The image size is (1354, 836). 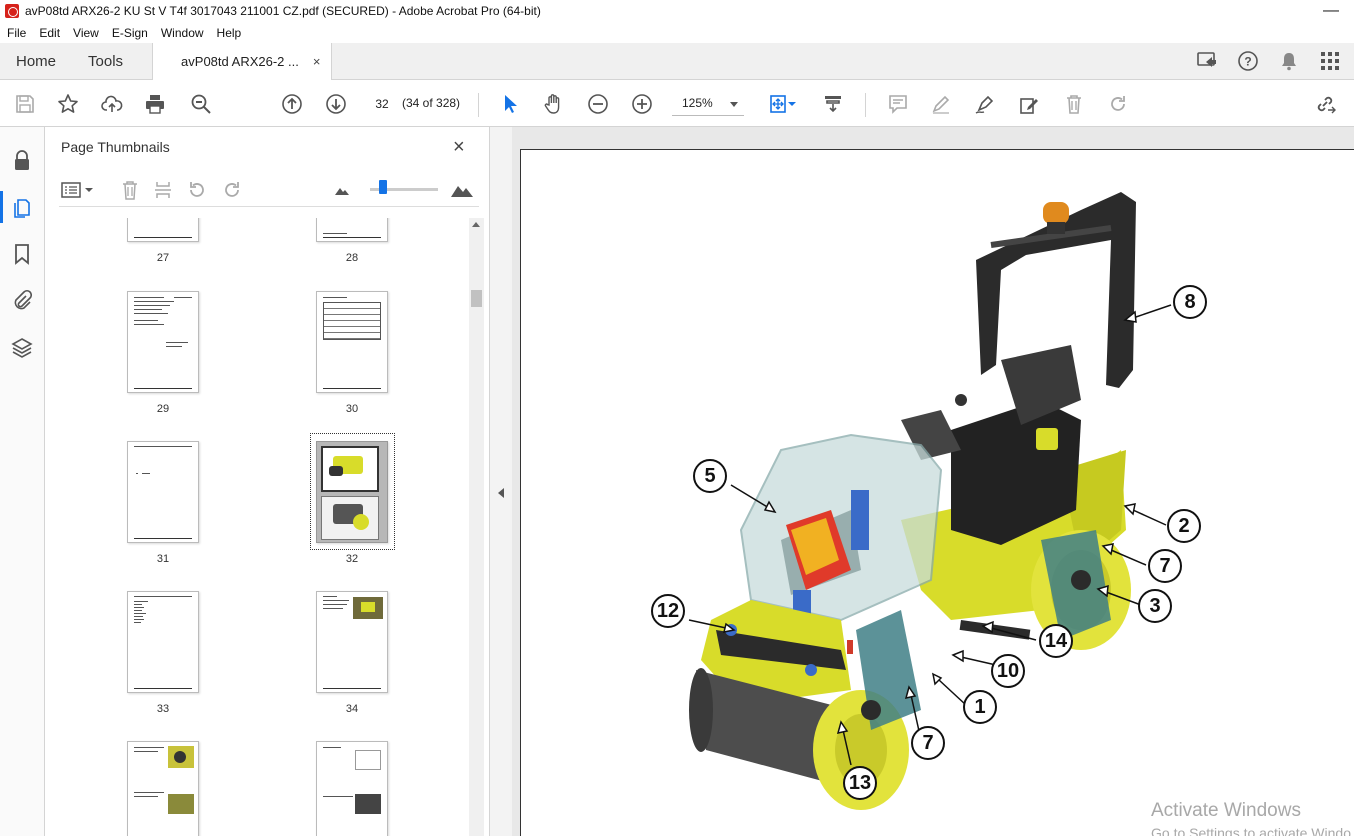 I want to click on scroll-up-arrow-icon, so click(x=476, y=224).